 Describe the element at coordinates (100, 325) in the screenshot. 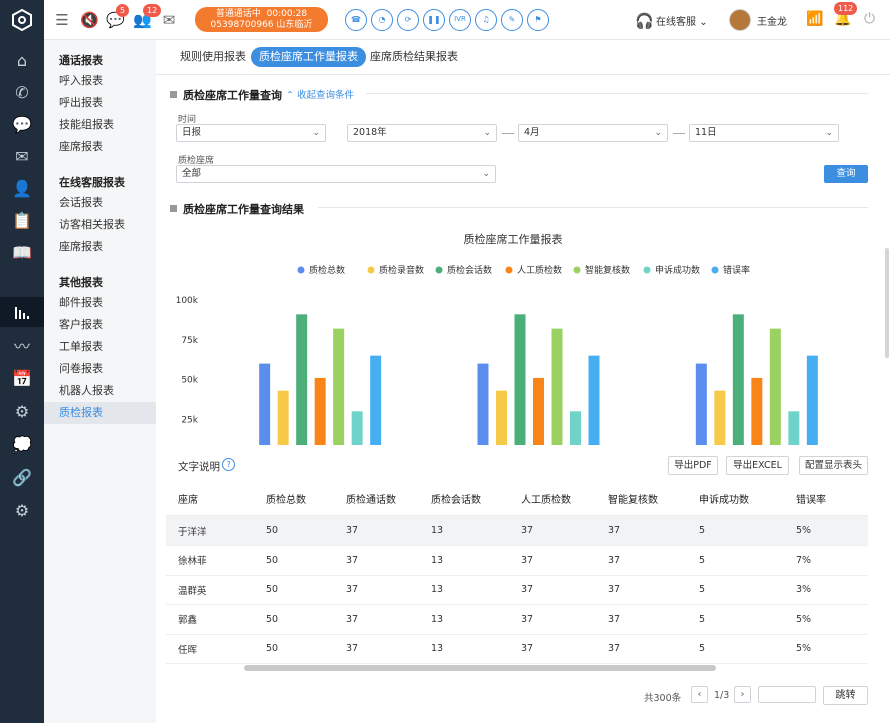

I see `subnav-item: 客户报表` at that location.